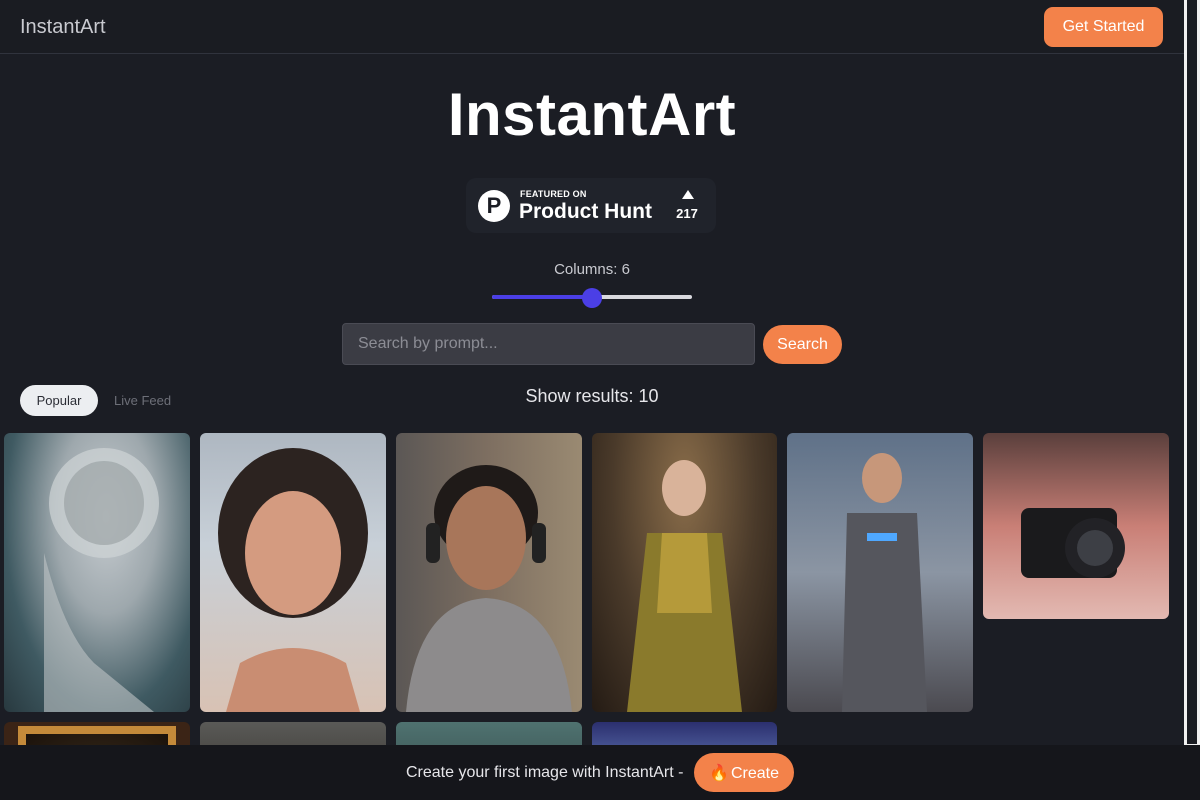 This screenshot has height=800, width=1200. What do you see at coordinates (293, 580) in the screenshot?
I see `woman-face-shape` at bounding box center [293, 580].